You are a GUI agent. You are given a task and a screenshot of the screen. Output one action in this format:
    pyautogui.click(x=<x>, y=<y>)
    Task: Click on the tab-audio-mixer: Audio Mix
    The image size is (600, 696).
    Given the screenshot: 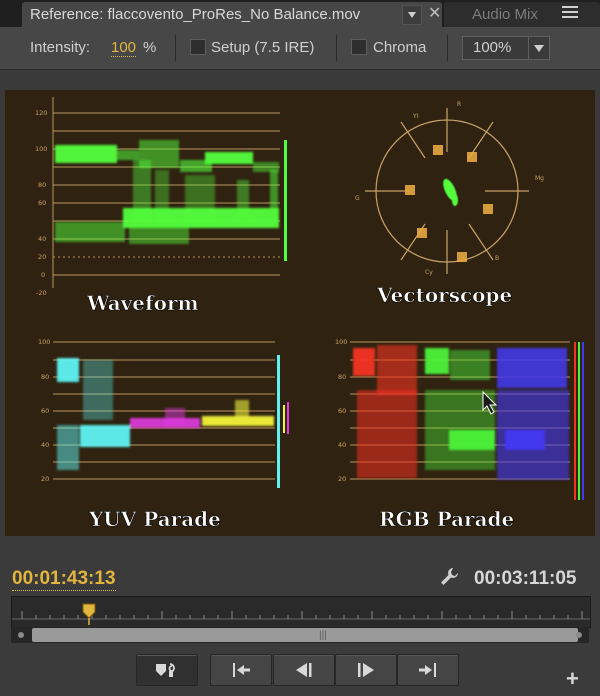 What is the action you would take?
    pyautogui.click(x=522, y=14)
    